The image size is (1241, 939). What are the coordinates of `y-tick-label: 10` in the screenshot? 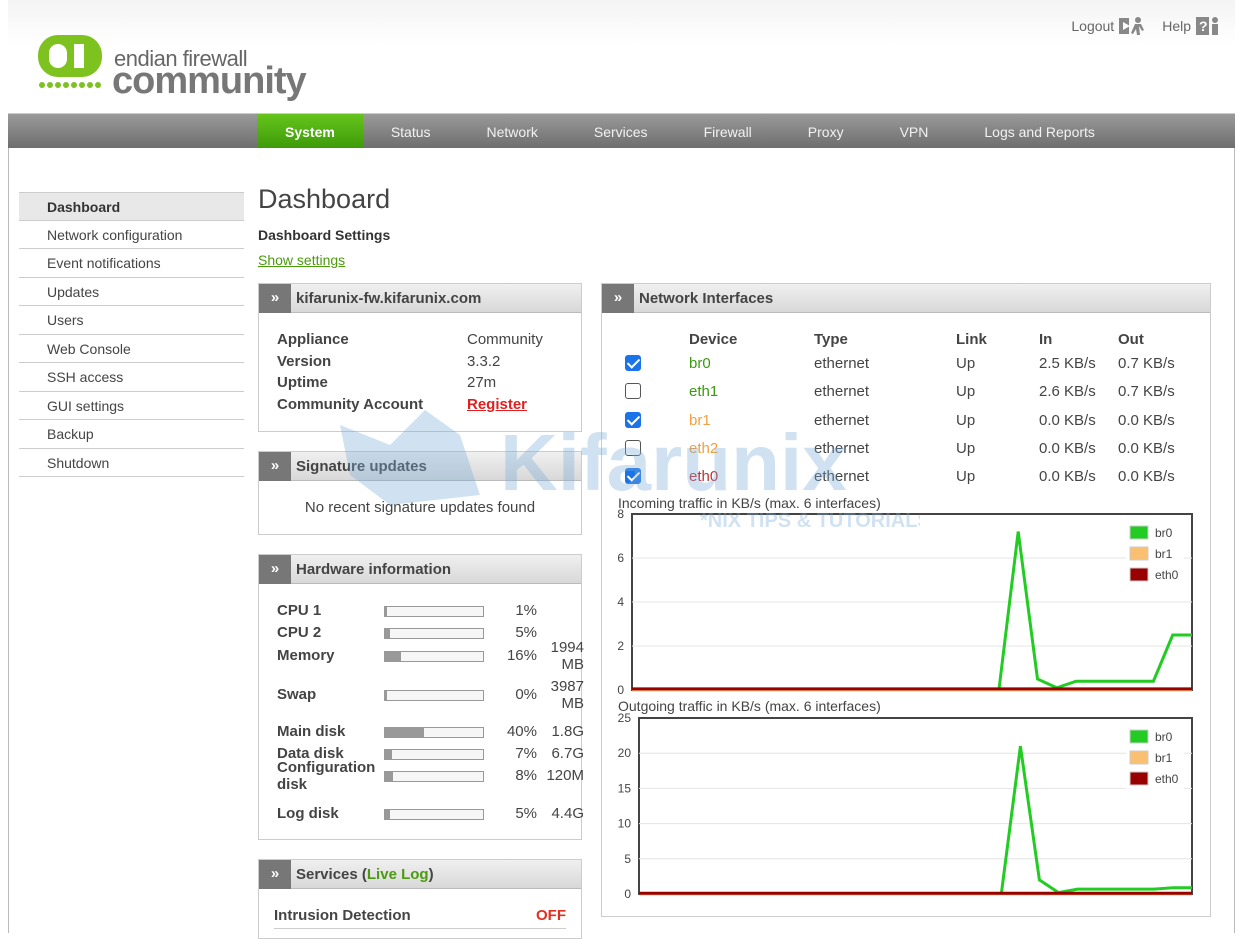 It's located at (625, 824).